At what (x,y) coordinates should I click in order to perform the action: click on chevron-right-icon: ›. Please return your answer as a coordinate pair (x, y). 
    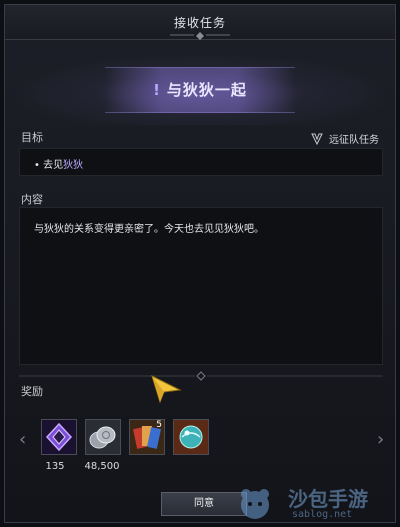
    Looking at the image, I should click on (380, 439).